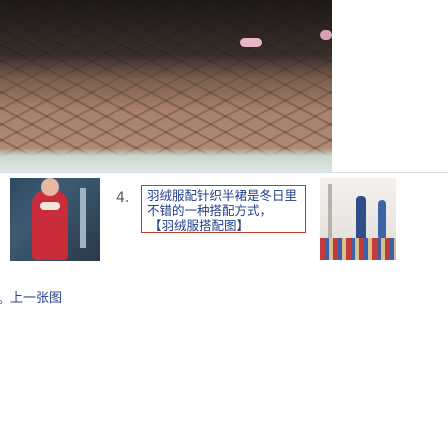 This screenshot has width=448, height=448. What do you see at coordinates (50, 187) in the screenshot?
I see `person-head` at bounding box center [50, 187].